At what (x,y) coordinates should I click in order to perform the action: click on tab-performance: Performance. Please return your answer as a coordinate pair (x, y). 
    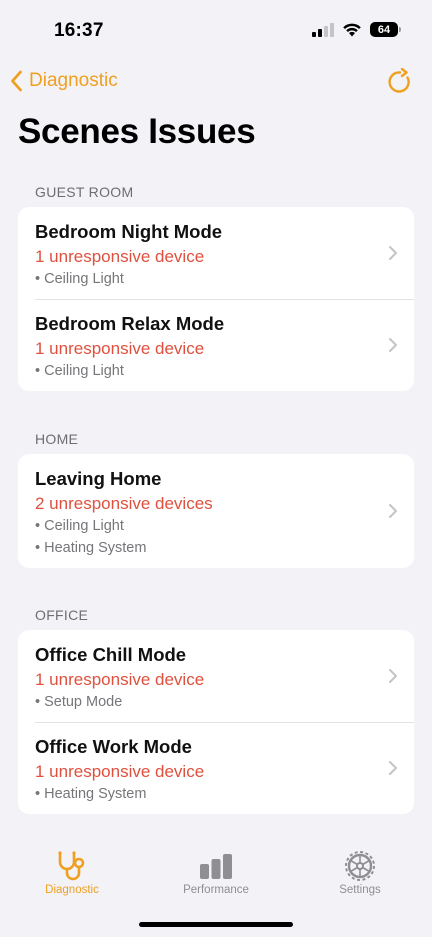
    Looking at the image, I should click on (216, 868).